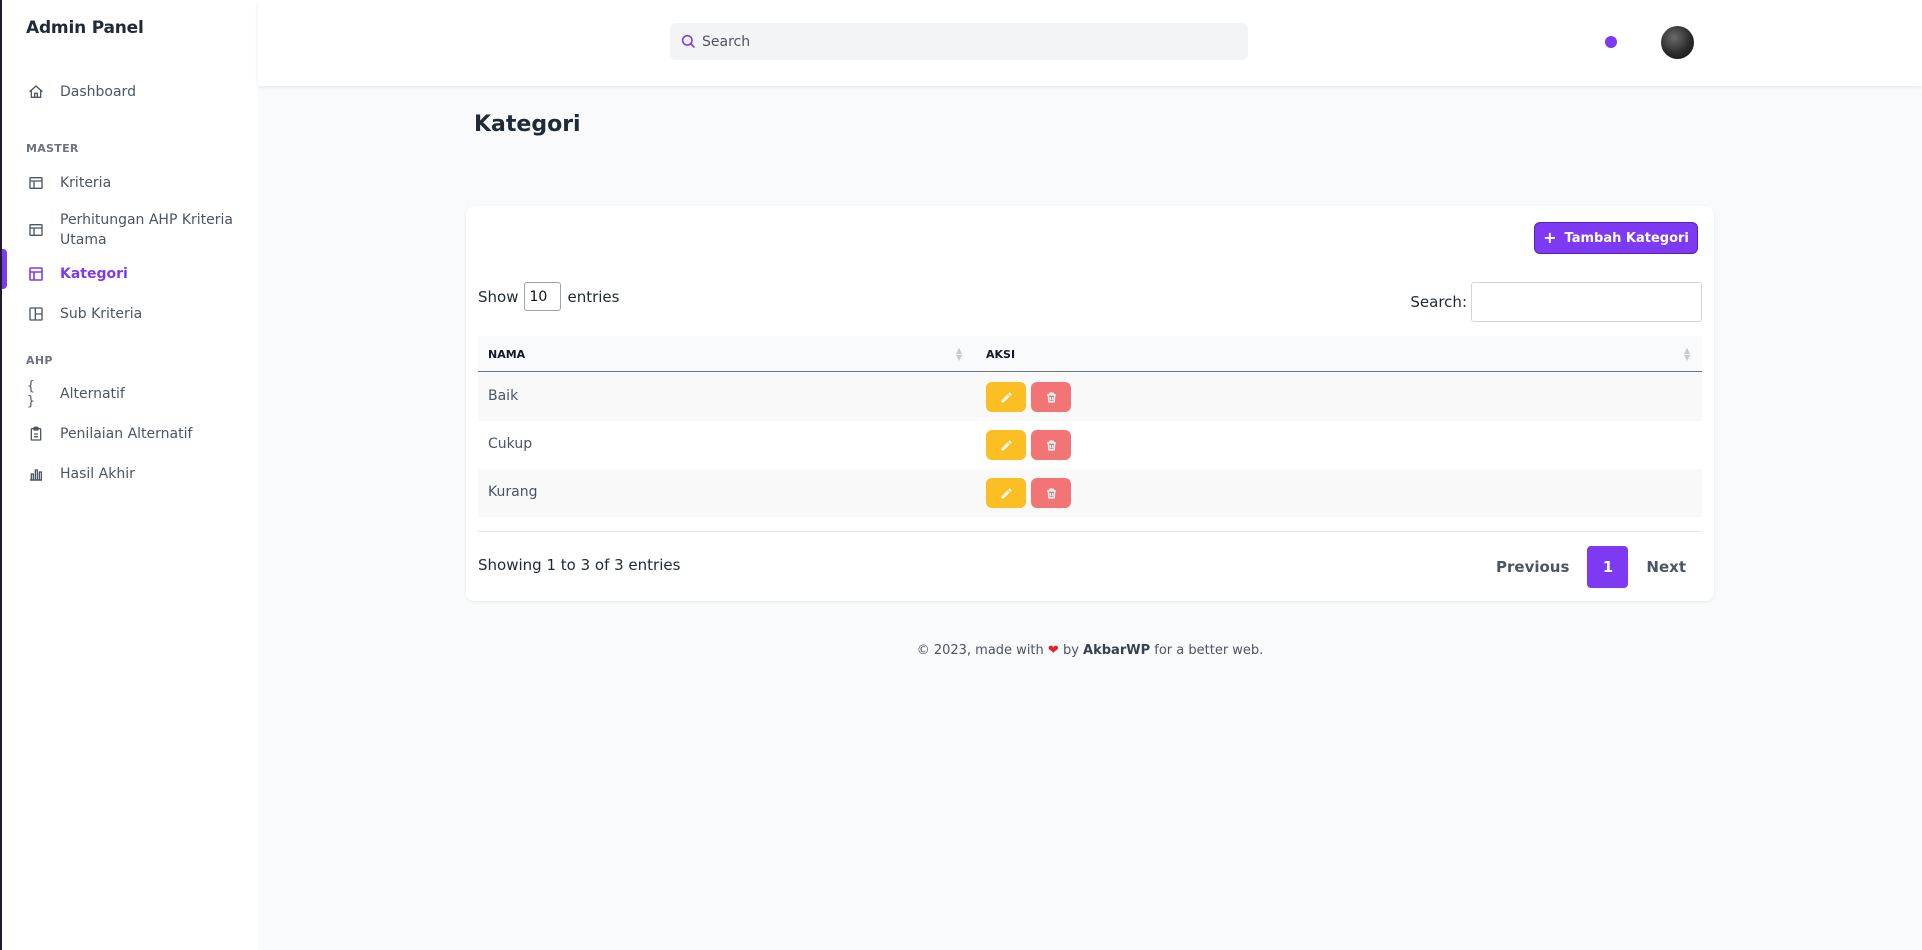  What do you see at coordinates (1090, 445) in the screenshot?
I see `table-row: Cukup` at bounding box center [1090, 445].